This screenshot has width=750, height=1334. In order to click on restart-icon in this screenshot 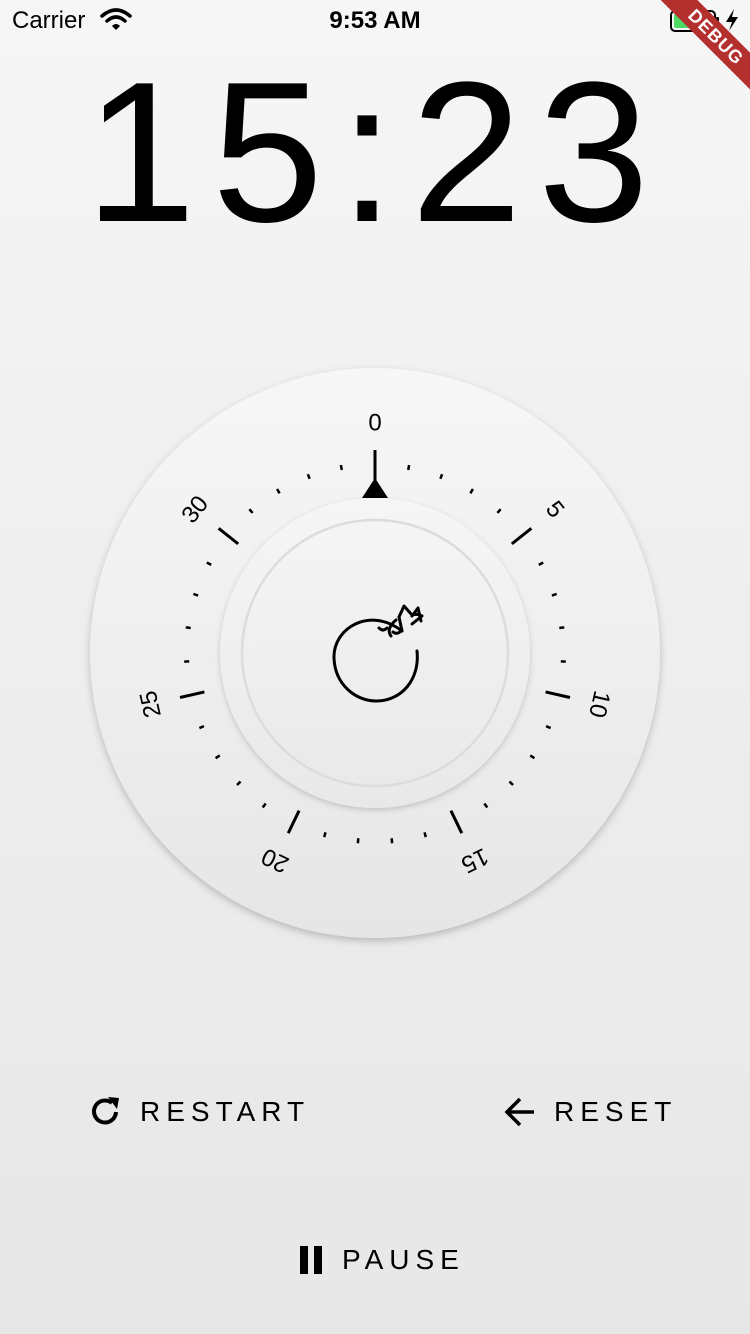, I will do `click(105, 1111)`.